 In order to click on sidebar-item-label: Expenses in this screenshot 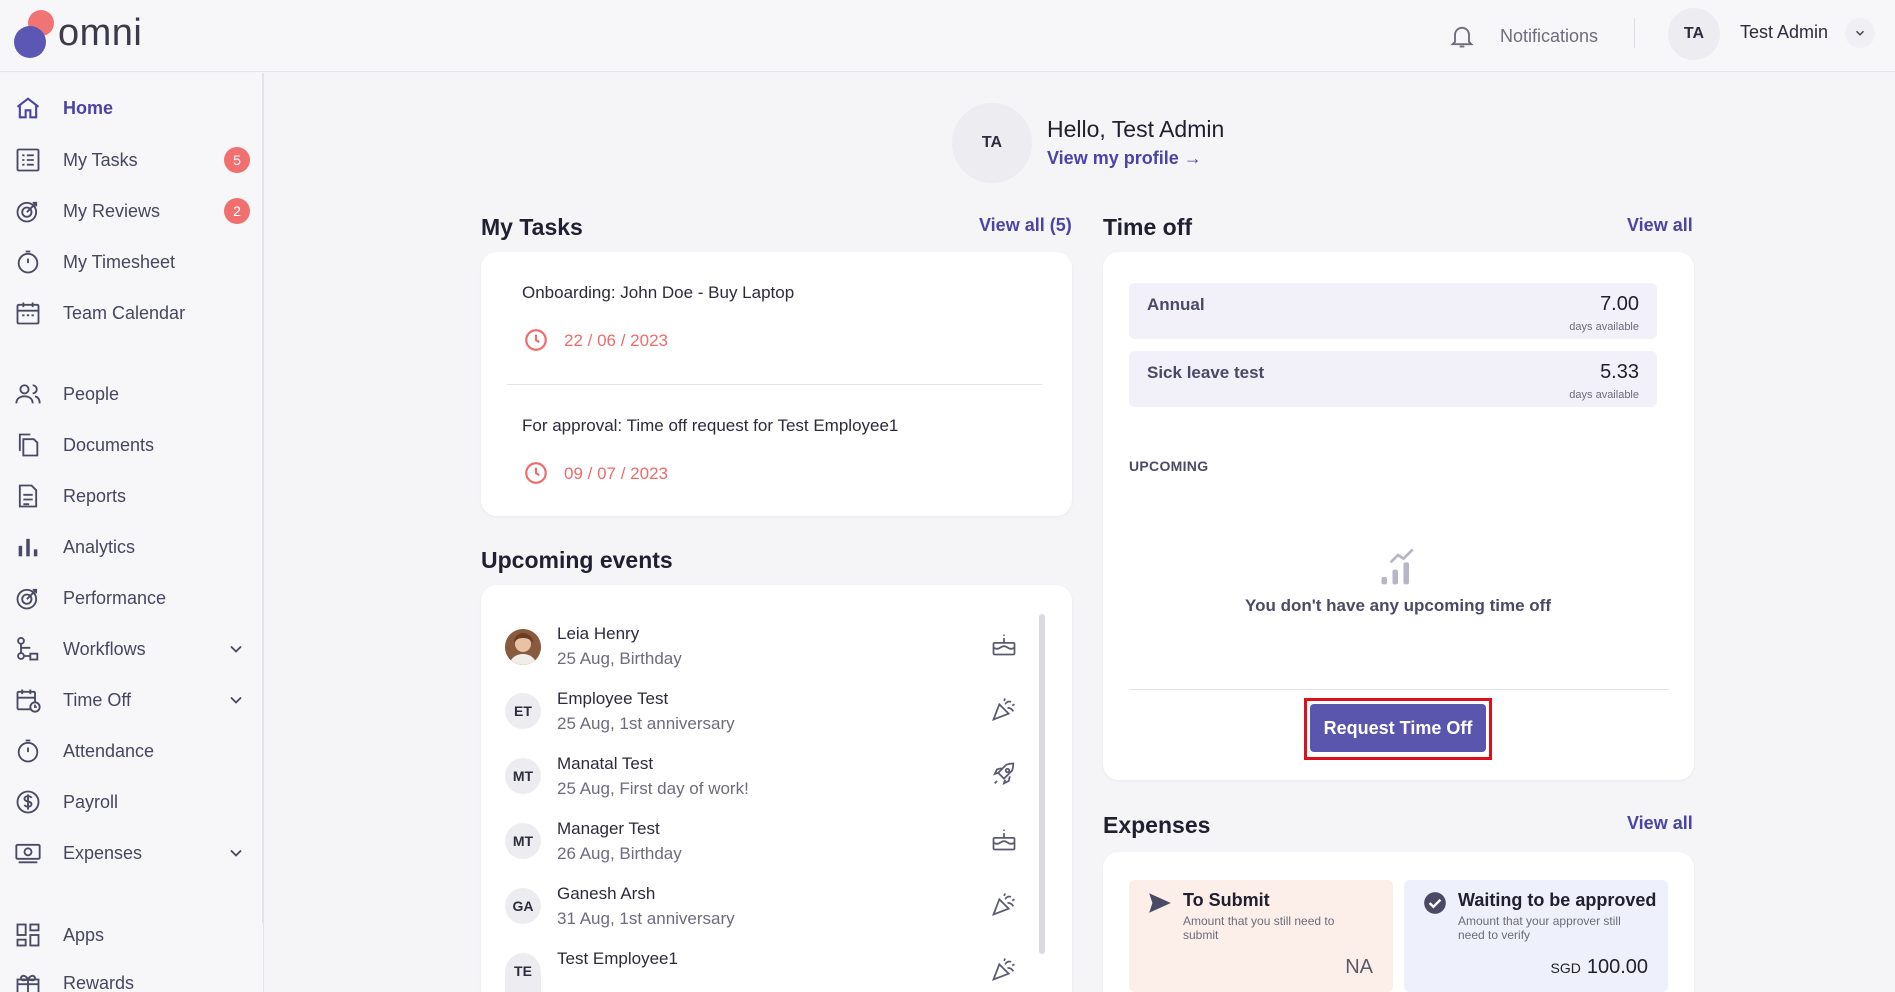, I will do `click(103, 852)`.